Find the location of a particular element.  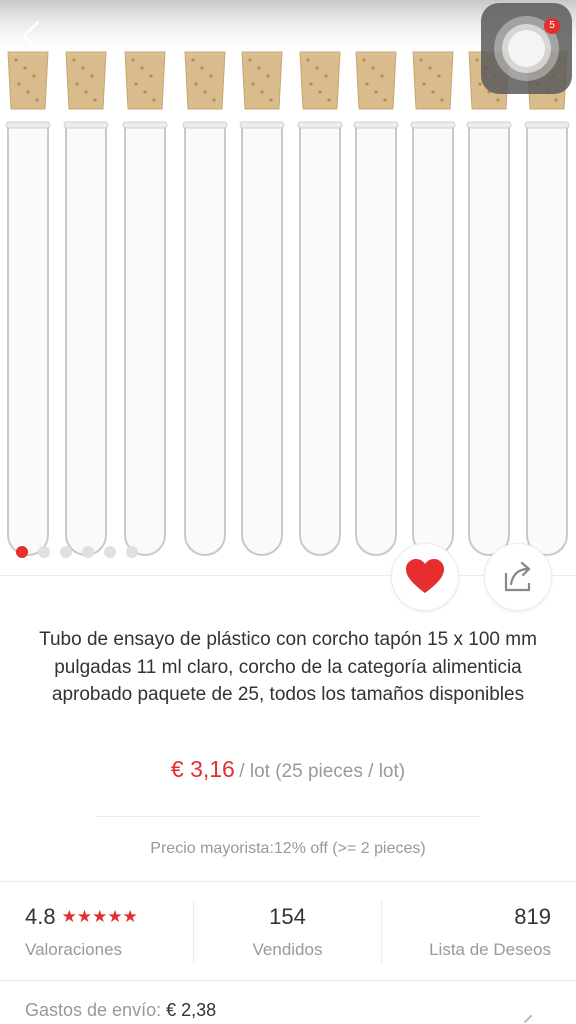

rating-stat: 4.8 ★★★★★ Valoraciones is located at coordinates (96, 930).